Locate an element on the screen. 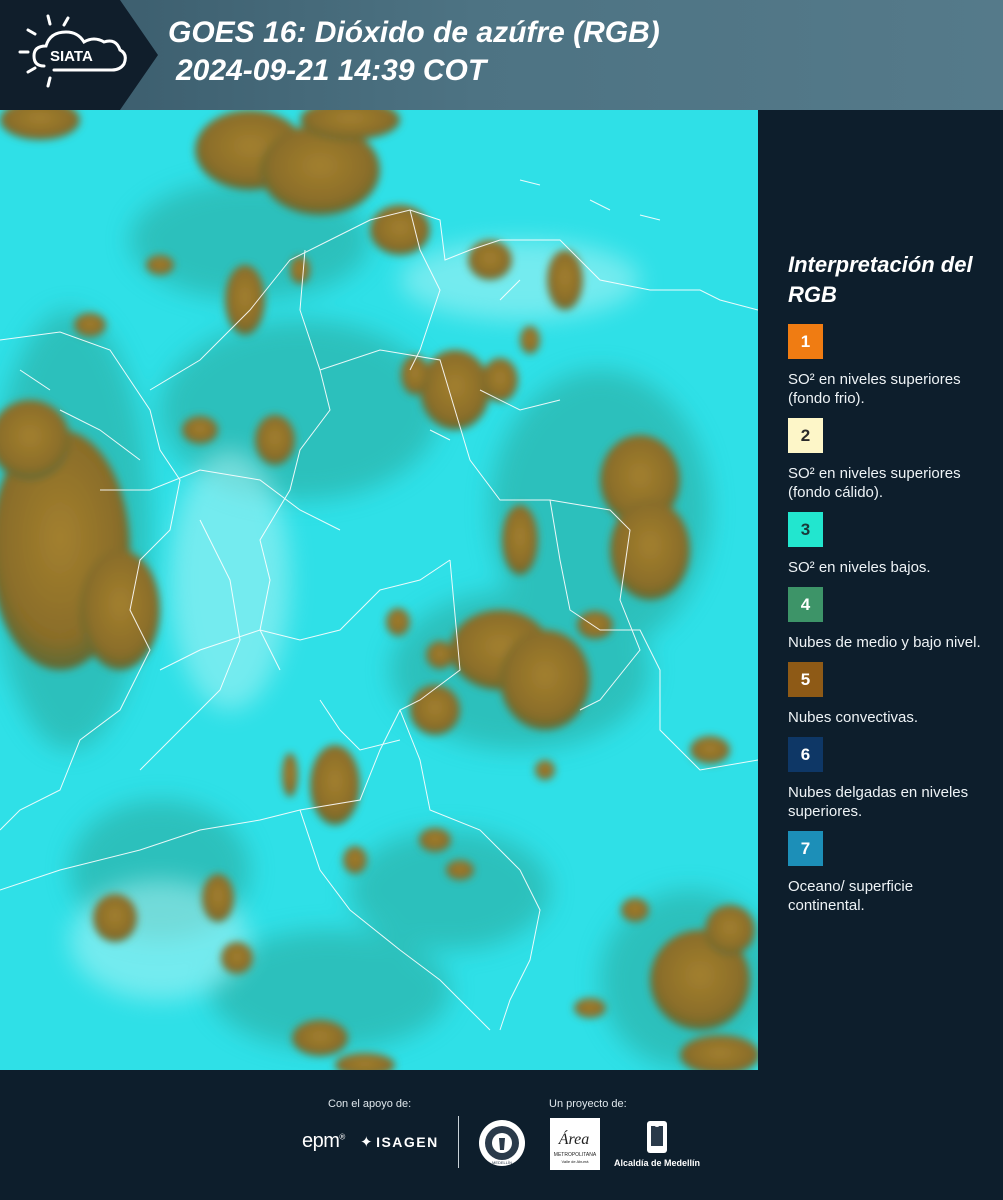 The height and width of the screenshot is (1200, 1003). legend-title: Interpretación del RGB is located at coordinates (880, 279).